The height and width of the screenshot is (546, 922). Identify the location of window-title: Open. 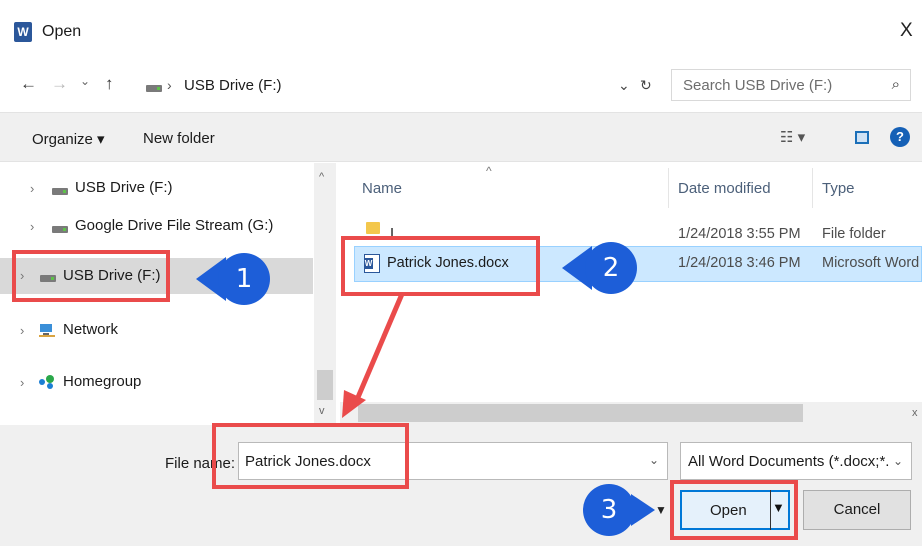
(62, 31).